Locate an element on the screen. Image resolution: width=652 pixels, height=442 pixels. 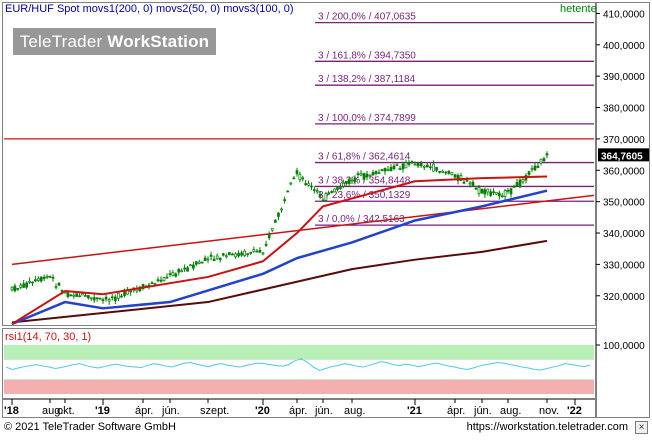
copyright-text: © 2021 TeleTrader Software GmbH is located at coordinates (90, 427).